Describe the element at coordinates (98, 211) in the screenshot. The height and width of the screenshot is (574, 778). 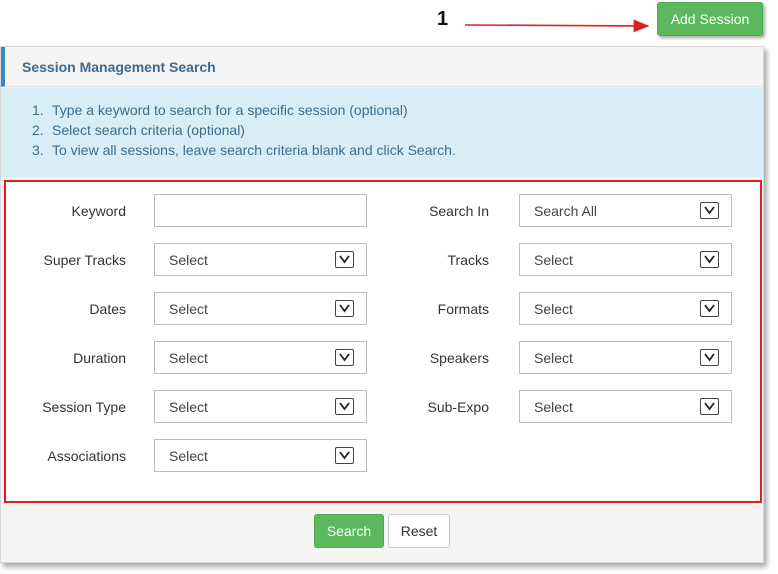
I see `keyword-label: Keyword` at that location.